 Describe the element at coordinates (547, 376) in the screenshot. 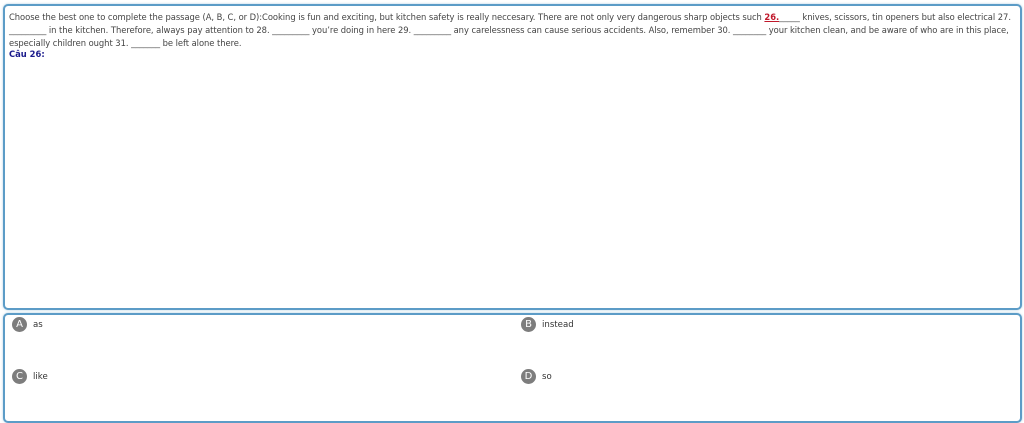

I see `option-d-text: so` at that location.